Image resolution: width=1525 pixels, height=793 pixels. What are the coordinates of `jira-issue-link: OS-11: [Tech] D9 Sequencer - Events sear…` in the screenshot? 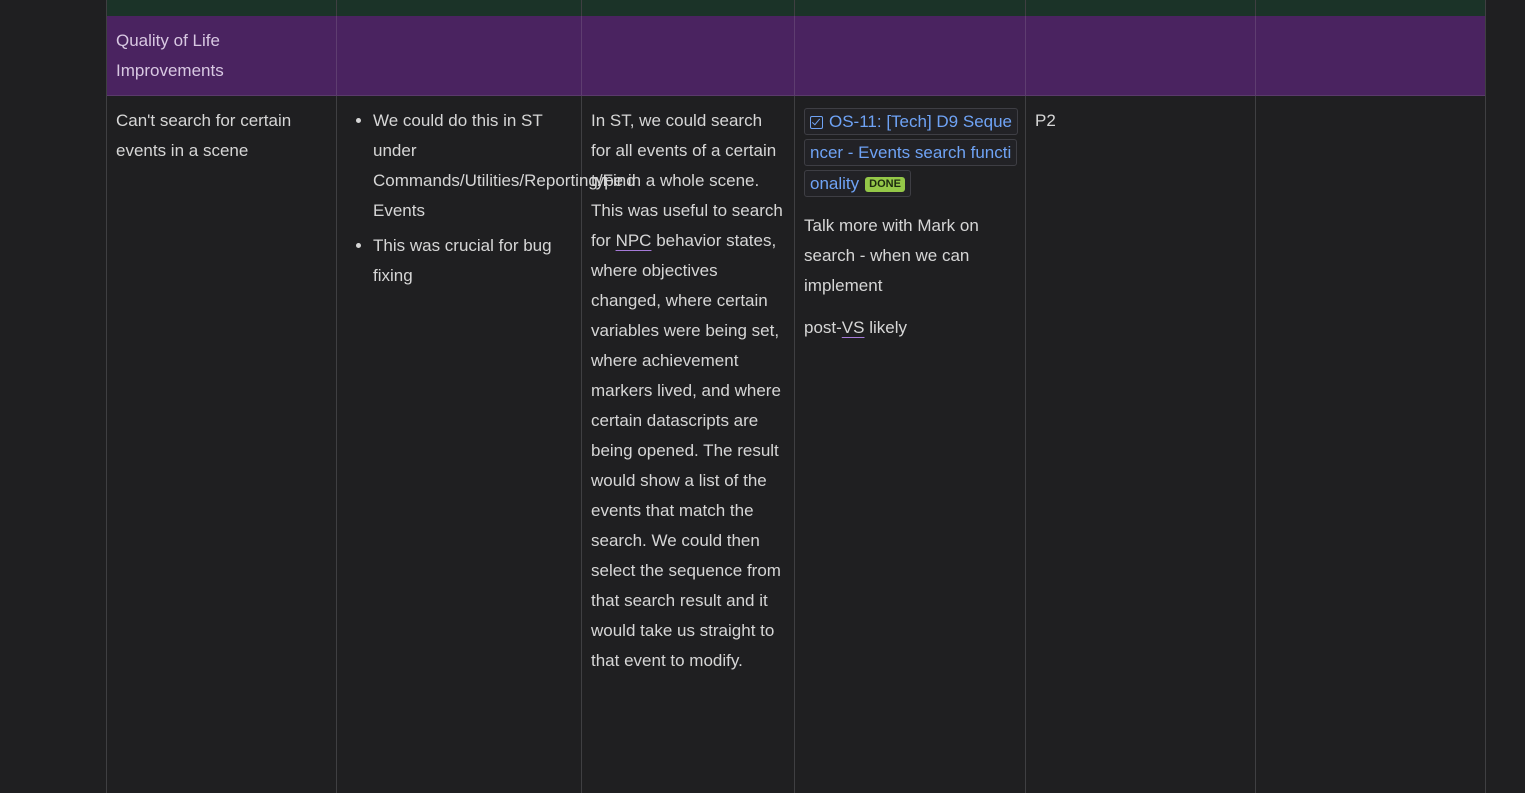 It's located at (911, 152).